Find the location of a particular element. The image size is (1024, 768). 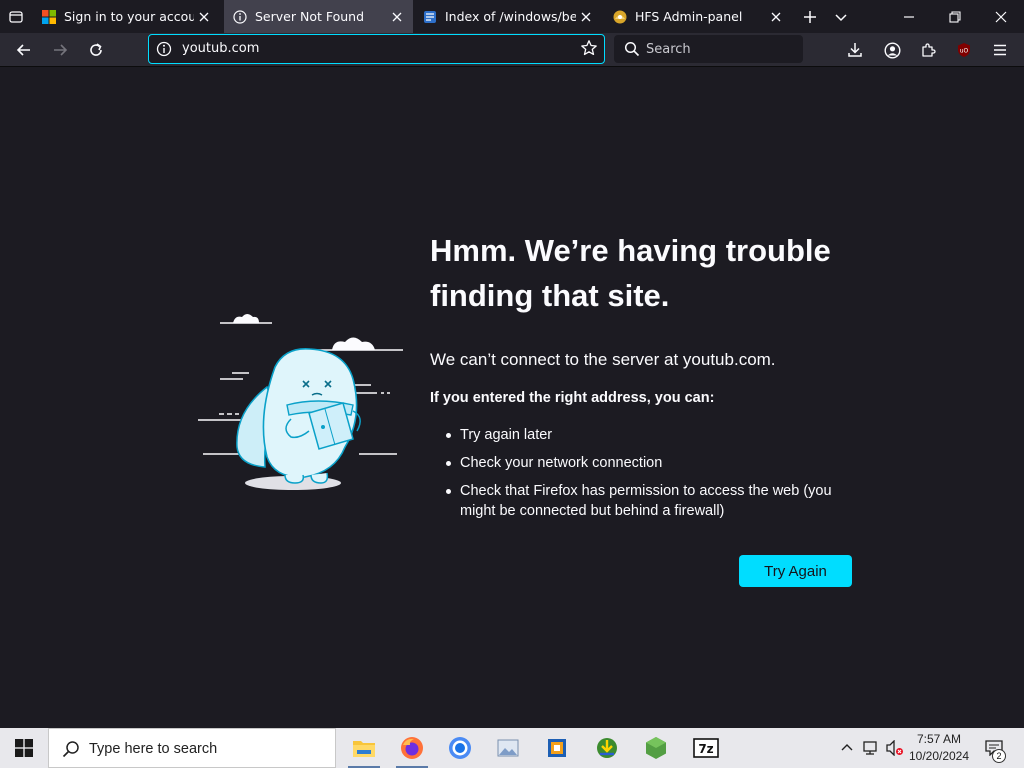

arrow-left-icon is located at coordinates (23, 50).